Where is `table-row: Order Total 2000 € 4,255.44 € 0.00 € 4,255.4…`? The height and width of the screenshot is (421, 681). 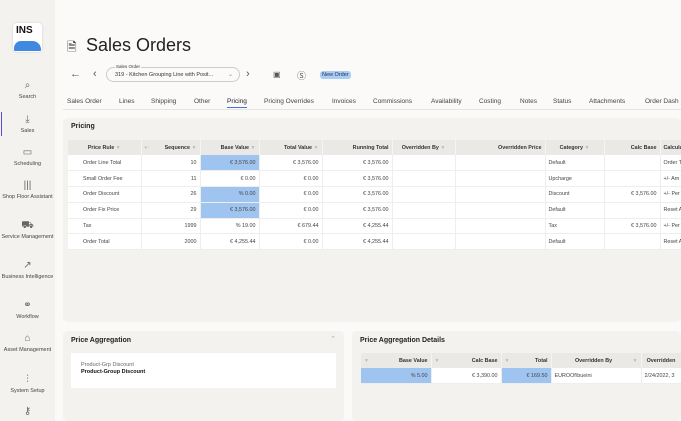
table-row: Order Total 2000 € 4,255.44 € 0.00 € 4,255.4… is located at coordinates (374, 242).